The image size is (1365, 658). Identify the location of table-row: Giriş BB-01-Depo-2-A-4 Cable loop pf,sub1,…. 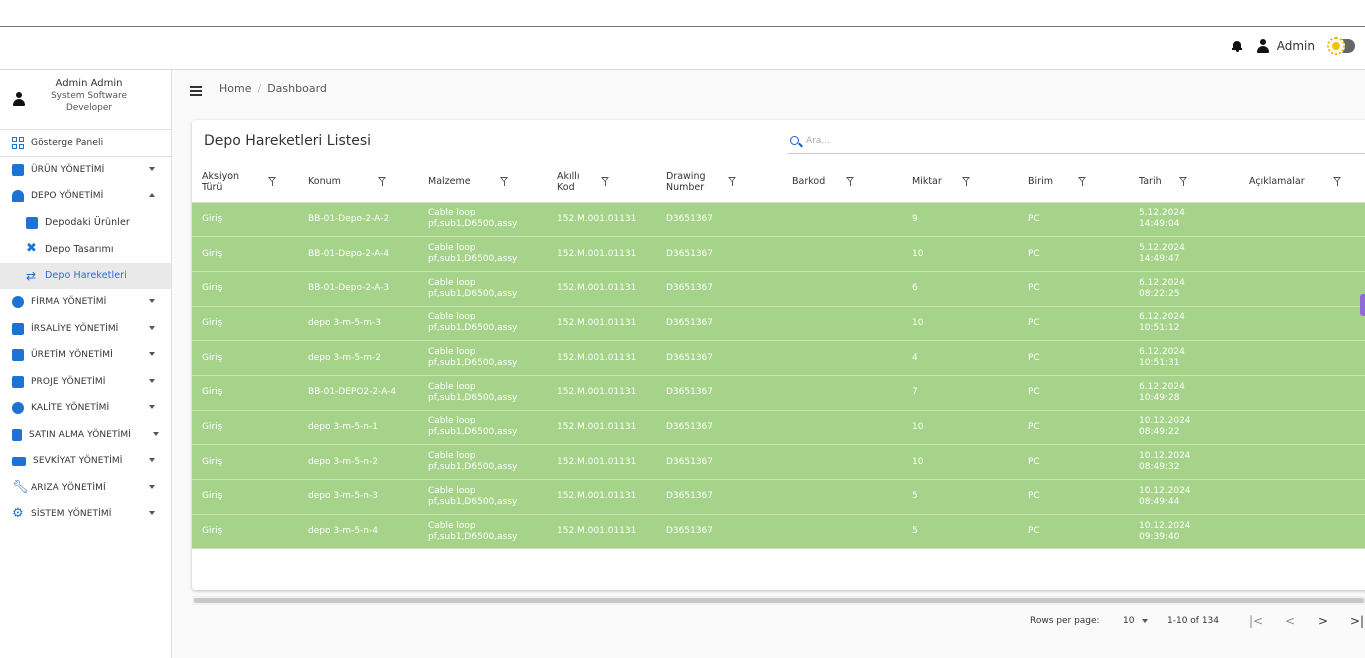
(778, 254).